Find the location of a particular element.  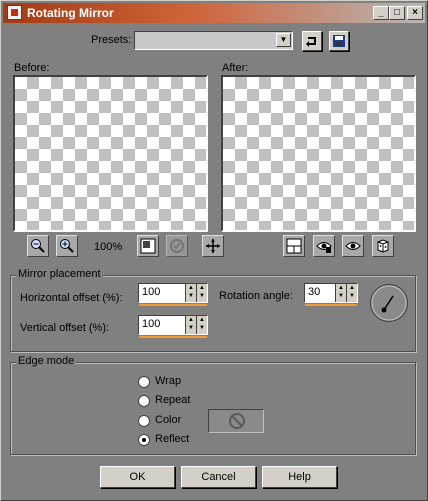

rotation-angle-range-icon: ▲ ▼ is located at coordinates (351, 293).